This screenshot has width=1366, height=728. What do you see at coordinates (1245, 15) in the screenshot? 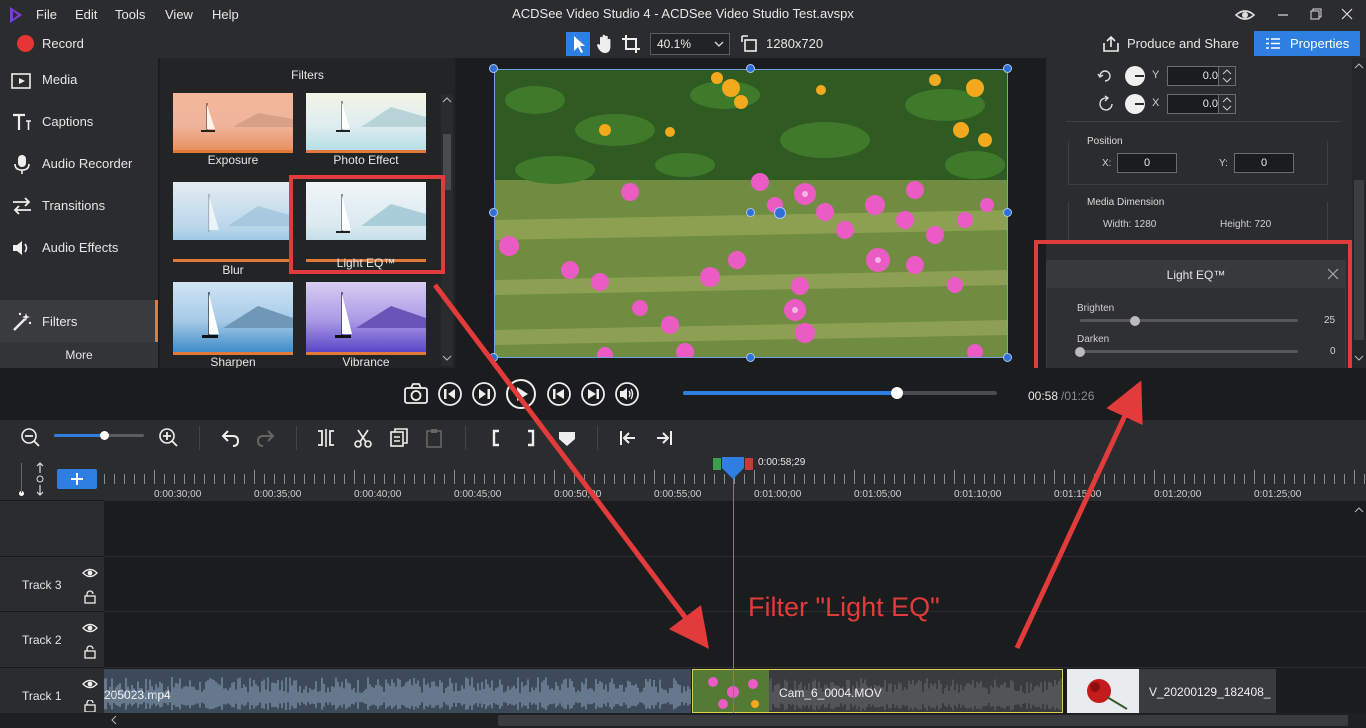
I see `account-eye-icon` at bounding box center [1245, 15].